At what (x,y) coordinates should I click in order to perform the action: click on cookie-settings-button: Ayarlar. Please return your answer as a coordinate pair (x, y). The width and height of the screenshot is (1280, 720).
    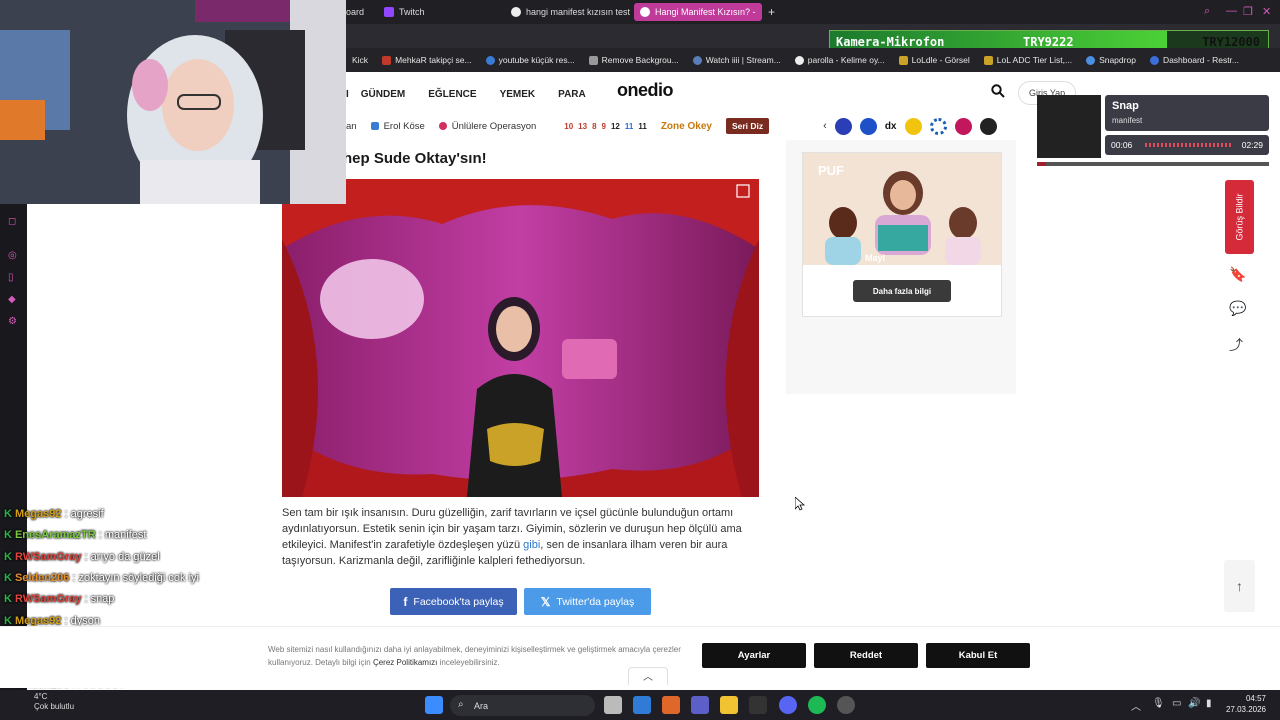
    Looking at the image, I should click on (754, 655).